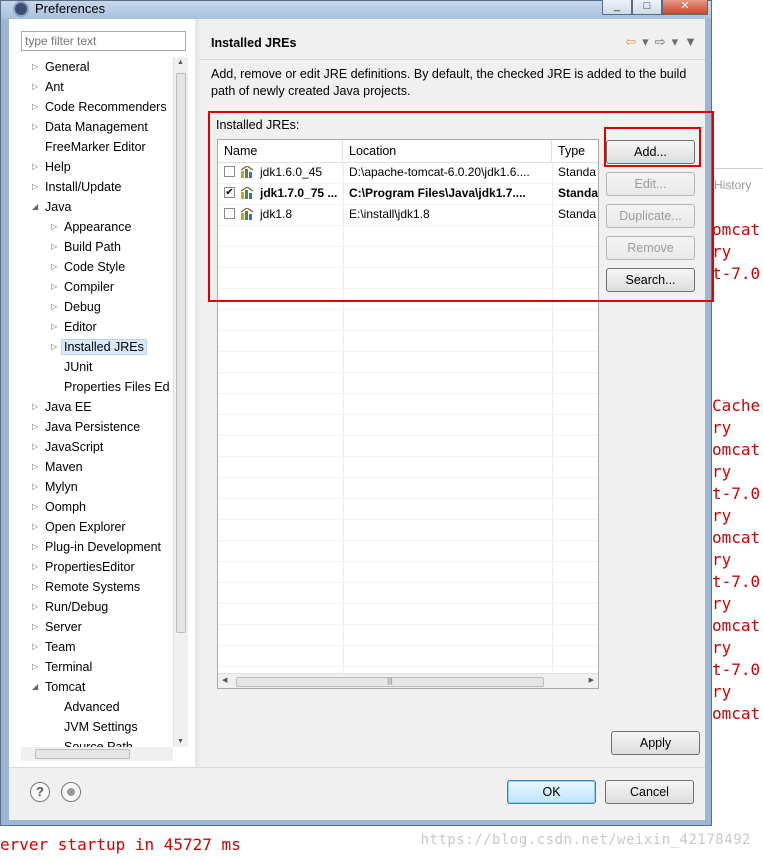 Image resolution: width=763 pixels, height=861 pixels. I want to click on tree-item: ▷ Terminal, so click(62, 667).